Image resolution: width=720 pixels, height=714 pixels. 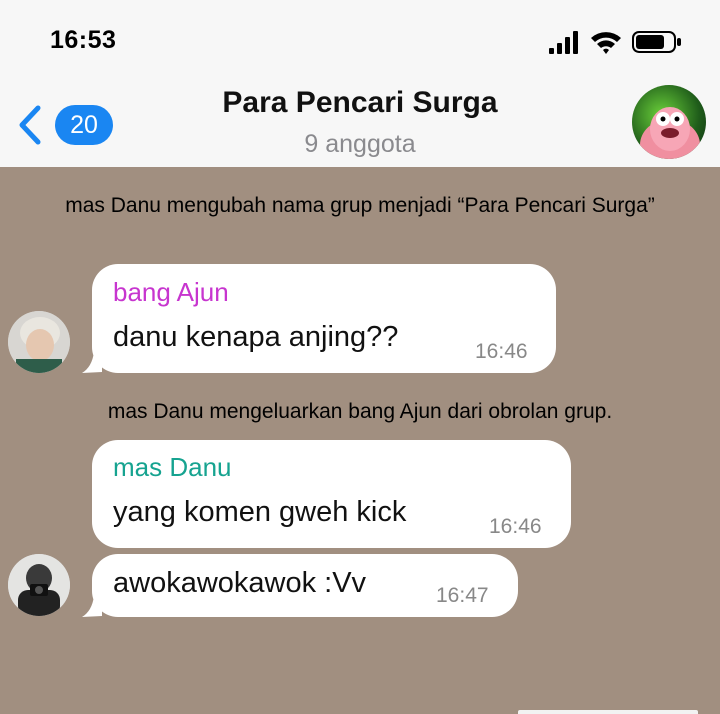 I want to click on chat-title: Para Pencari Surga, so click(x=360, y=103).